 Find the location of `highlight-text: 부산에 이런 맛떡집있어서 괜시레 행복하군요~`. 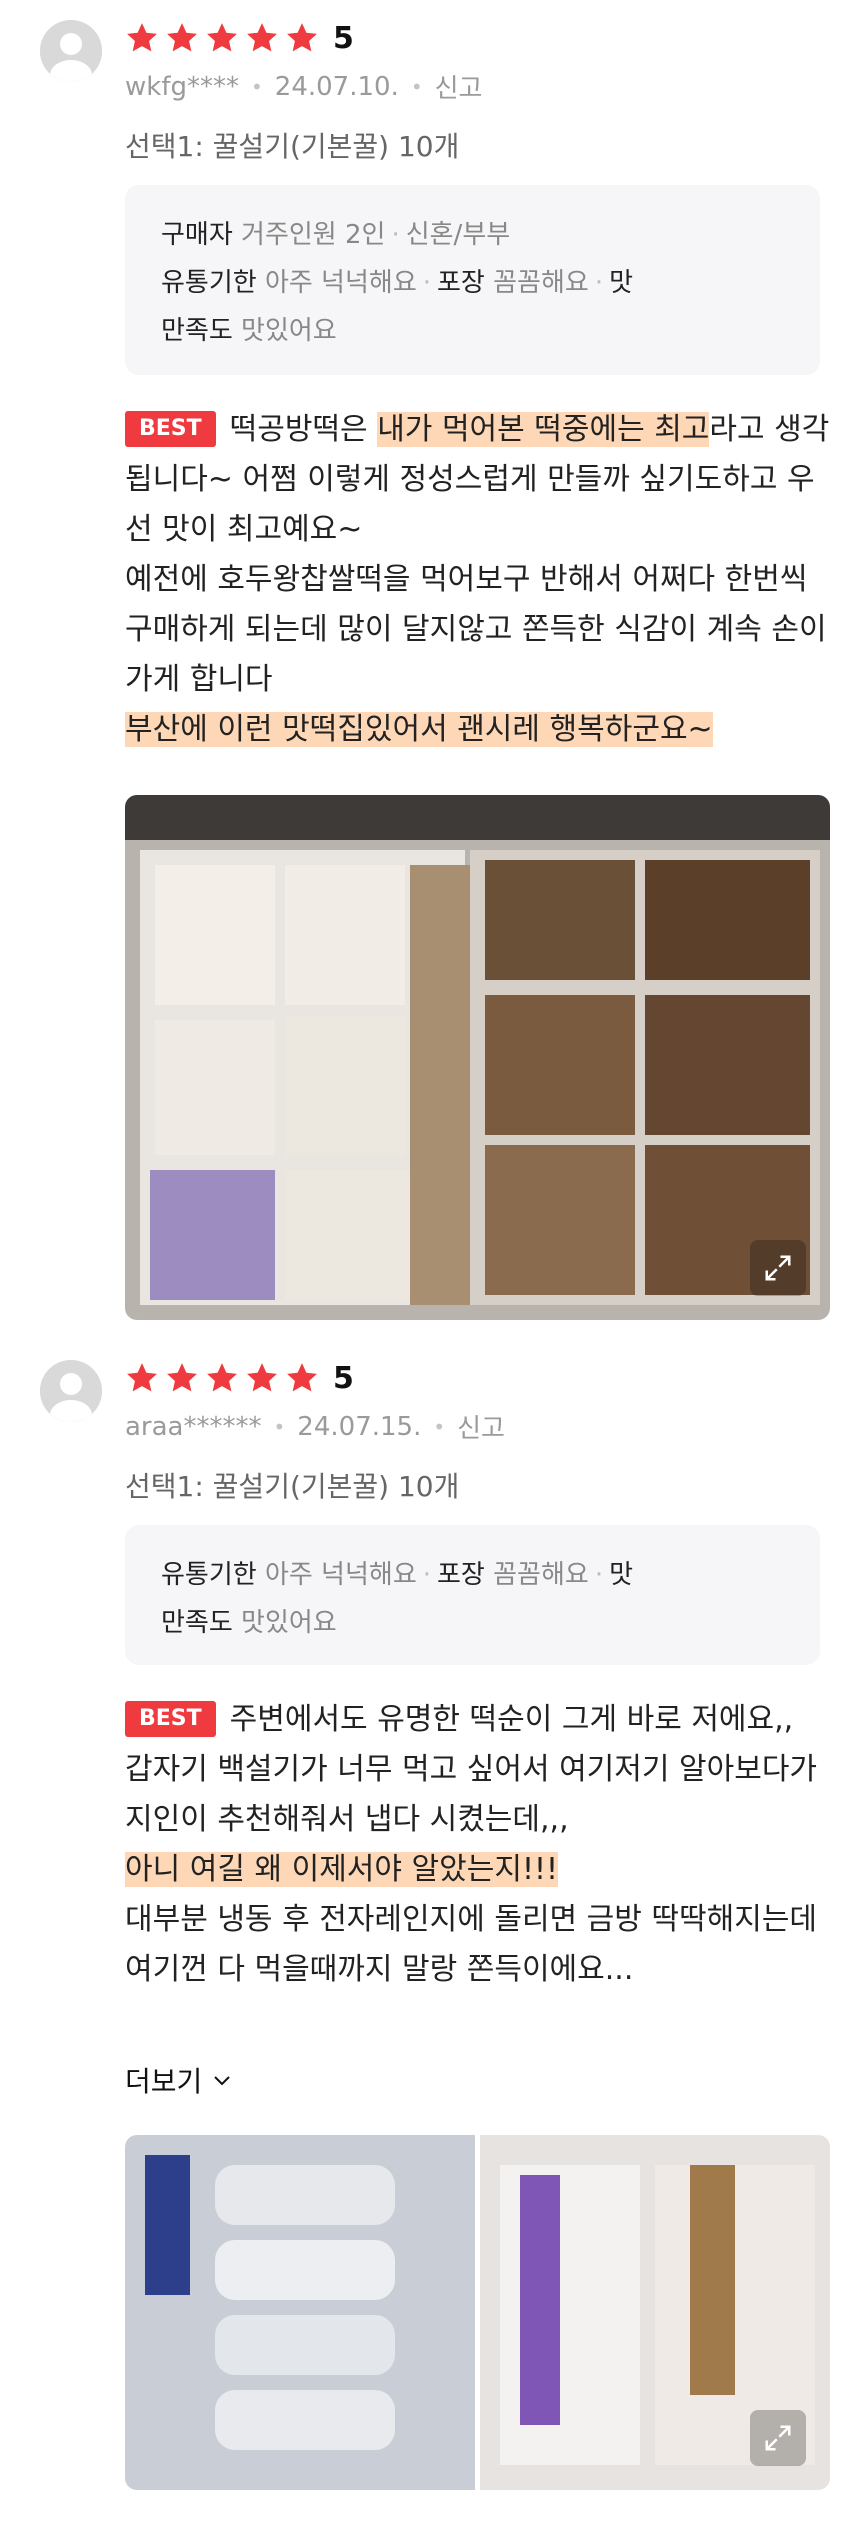

highlight-text: 부산에 이런 맛떡집있어서 괜시레 행복하군요~ is located at coordinates (419, 729).